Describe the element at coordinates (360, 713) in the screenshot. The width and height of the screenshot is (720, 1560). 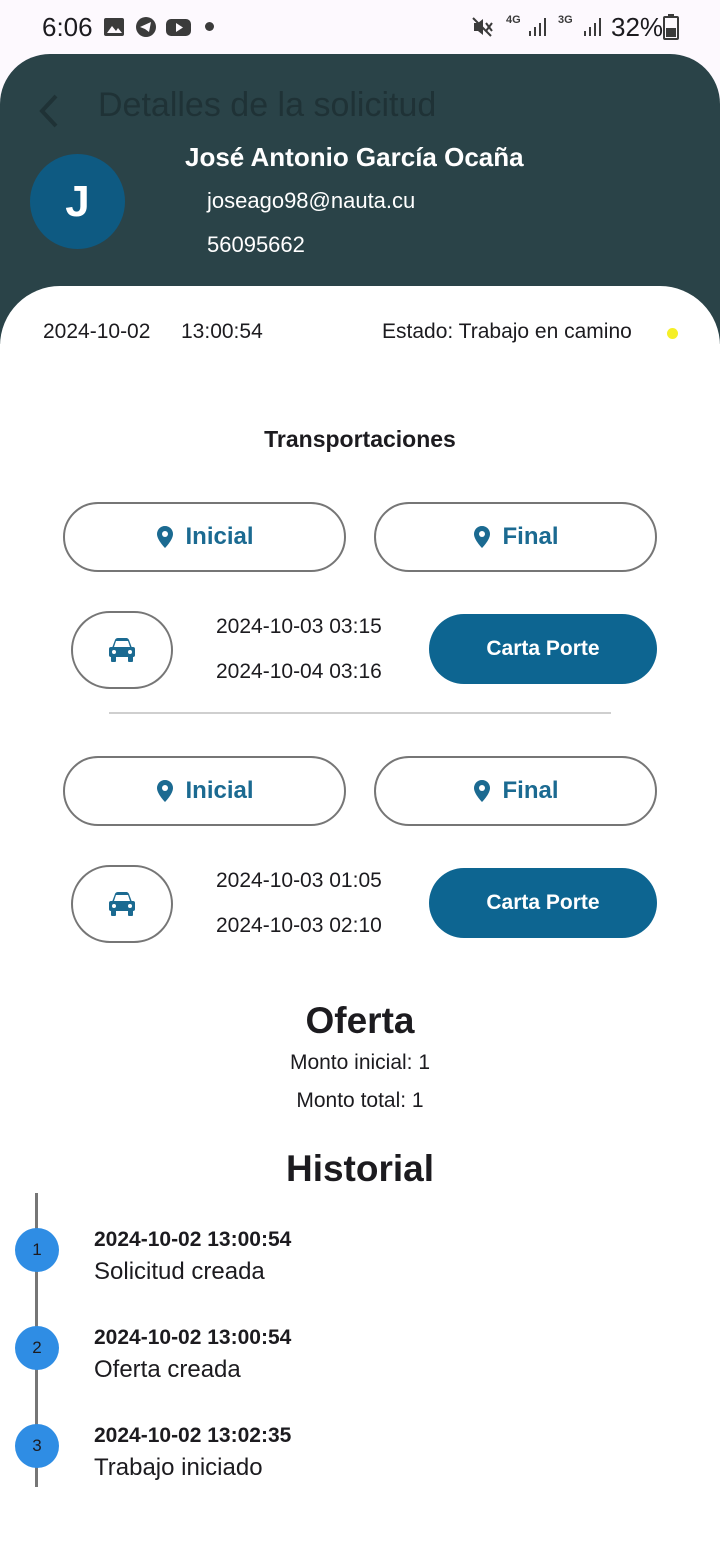
I see `divider` at that location.